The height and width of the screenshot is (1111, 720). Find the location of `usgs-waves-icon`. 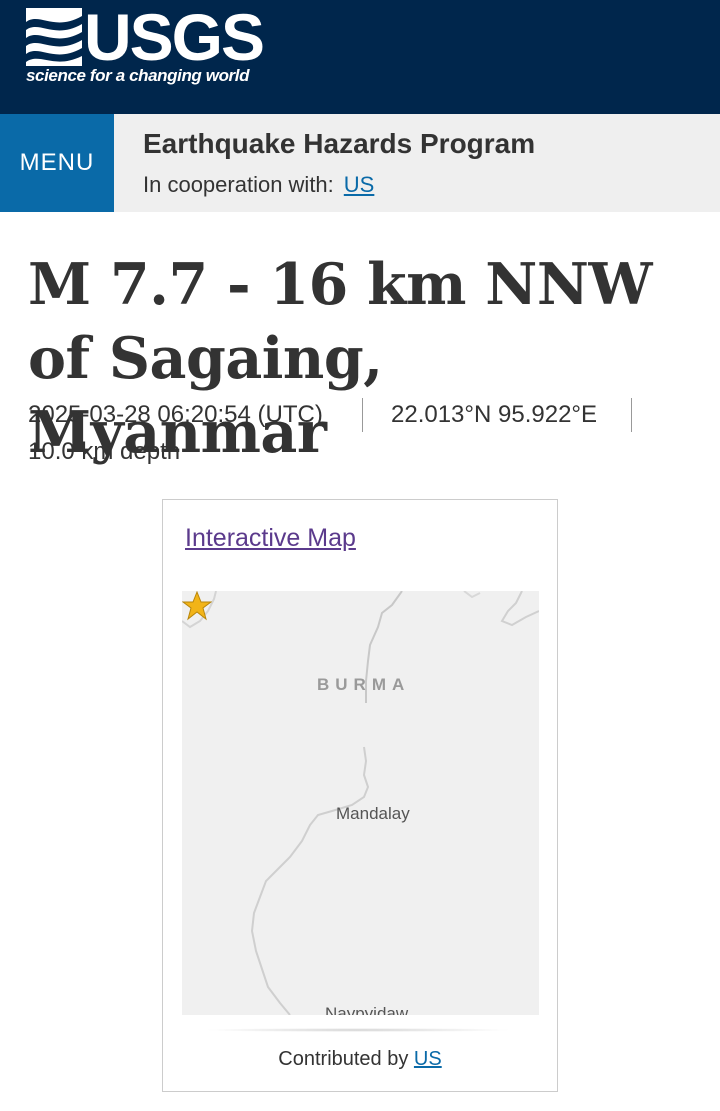

usgs-waves-icon is located at coordinates (54, 37).